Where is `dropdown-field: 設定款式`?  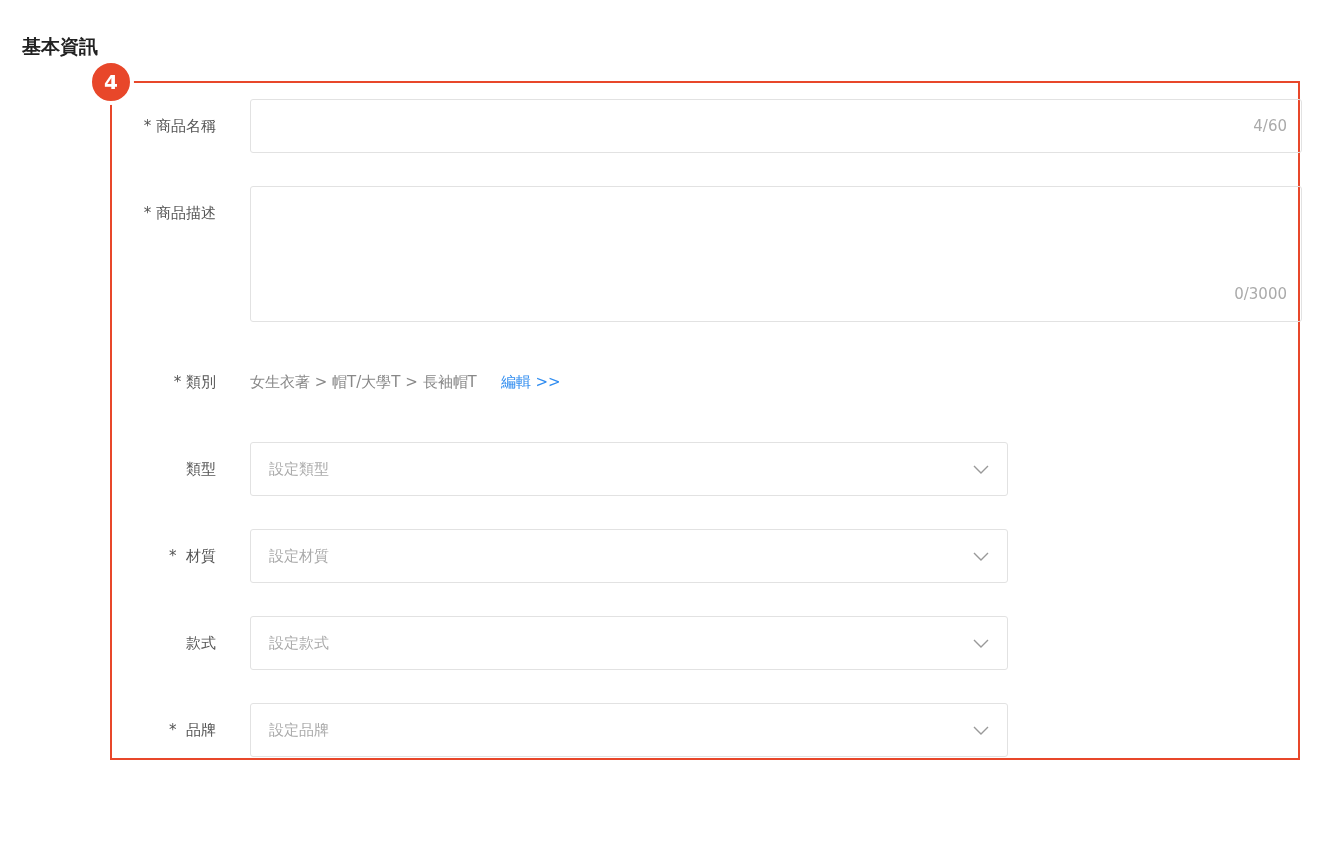 dropdown-field: 設定款式 is located at coordinates (629, 643).